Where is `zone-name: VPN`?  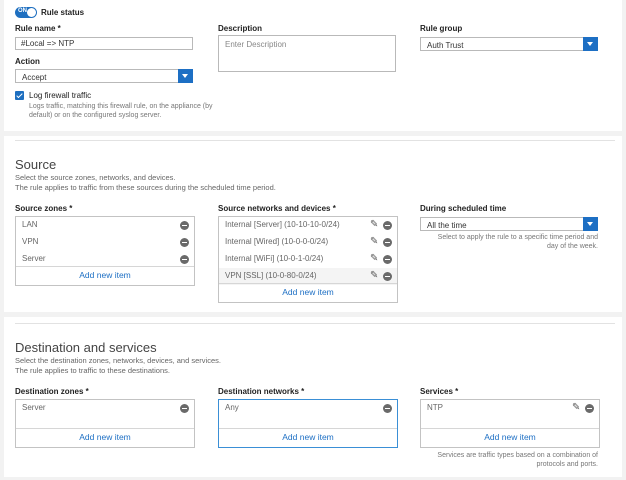 zone-name: VPN is located at coordinates (30, 241).